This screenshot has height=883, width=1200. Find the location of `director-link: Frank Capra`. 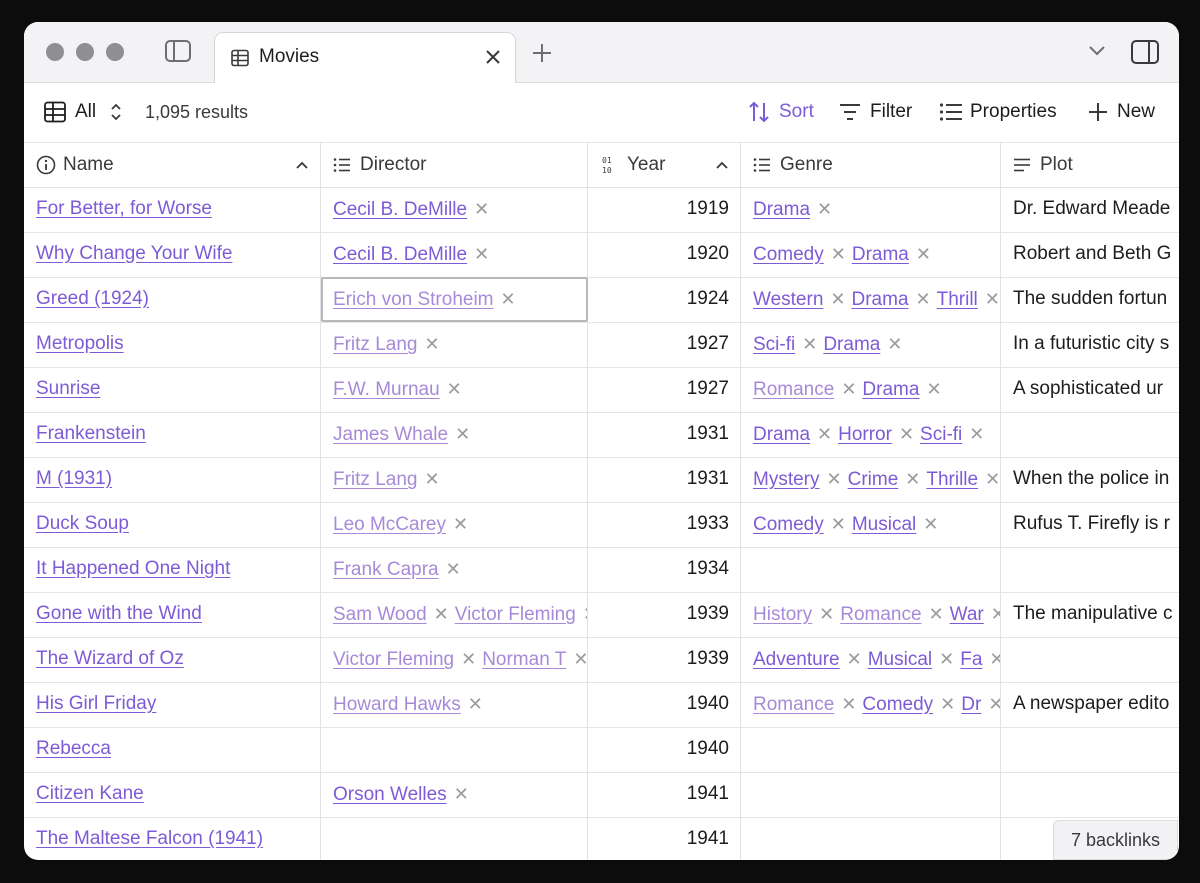

director-link: Frank Capra is located at coordinates (386, 569).